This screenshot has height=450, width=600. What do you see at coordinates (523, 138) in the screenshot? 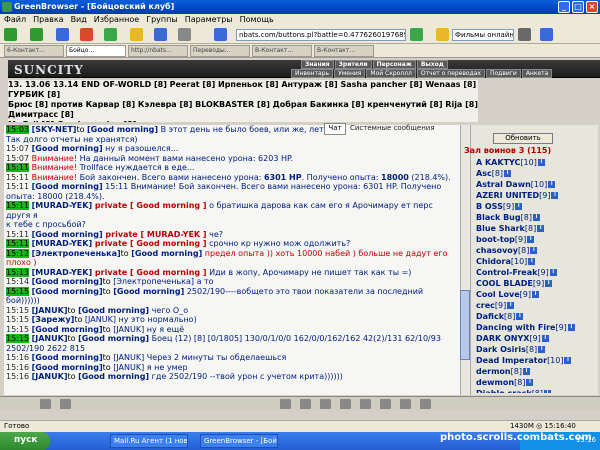
I see `refresh-button: Обновить` at bounding box center [523, 138].